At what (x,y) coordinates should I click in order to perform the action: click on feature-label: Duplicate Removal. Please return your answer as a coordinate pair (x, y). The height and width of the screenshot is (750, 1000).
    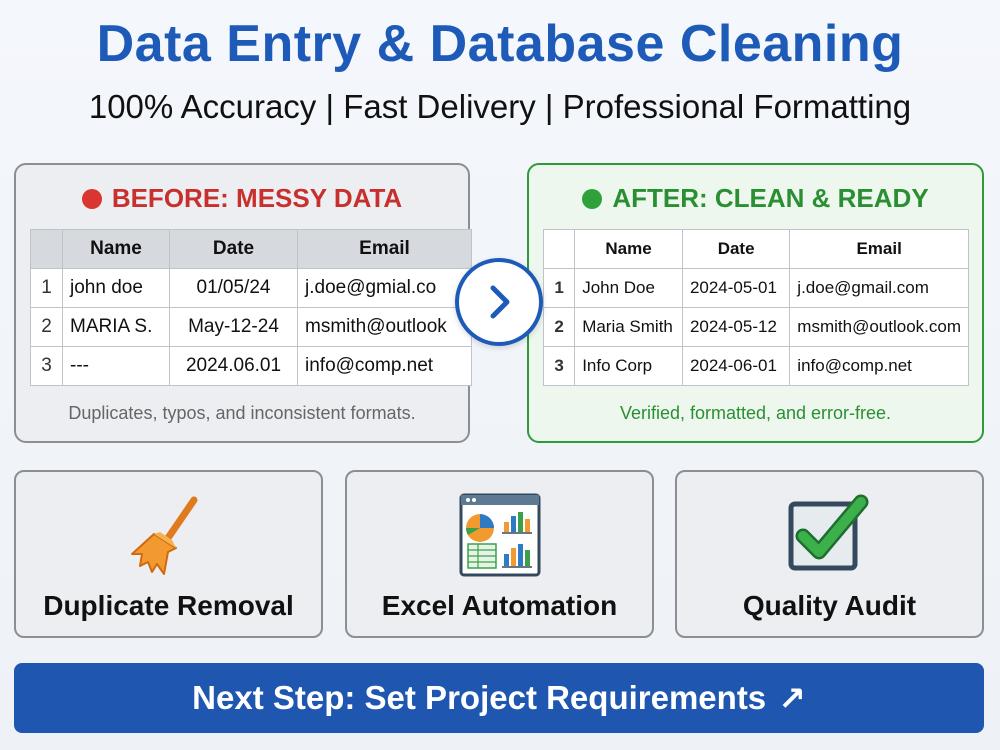
    Looking at the image, I should click on (168, 605).